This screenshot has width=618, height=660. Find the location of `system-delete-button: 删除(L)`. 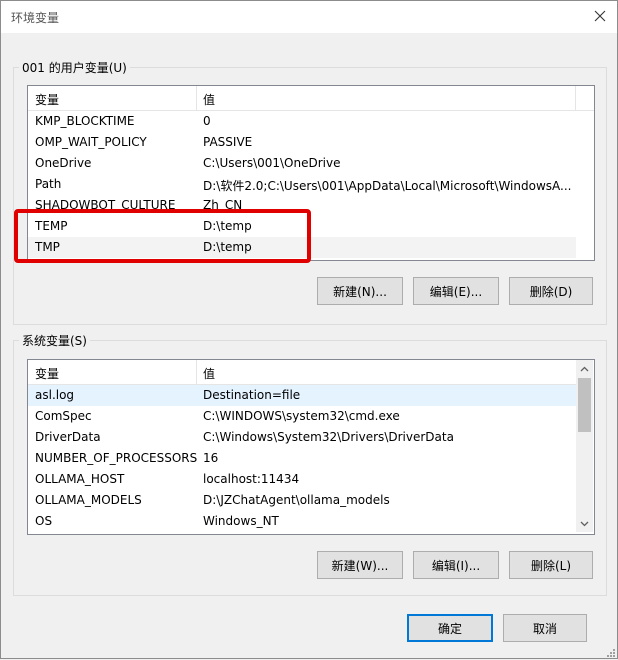

system-delete-button: 删除(L) is located at coordinates (551, 565).